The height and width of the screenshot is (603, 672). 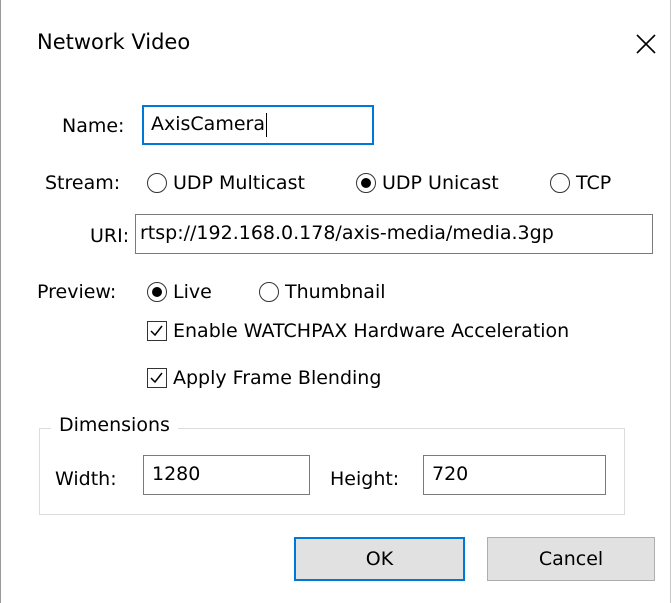 I want to click on ok-button: OK, so click(x=379, y=559).